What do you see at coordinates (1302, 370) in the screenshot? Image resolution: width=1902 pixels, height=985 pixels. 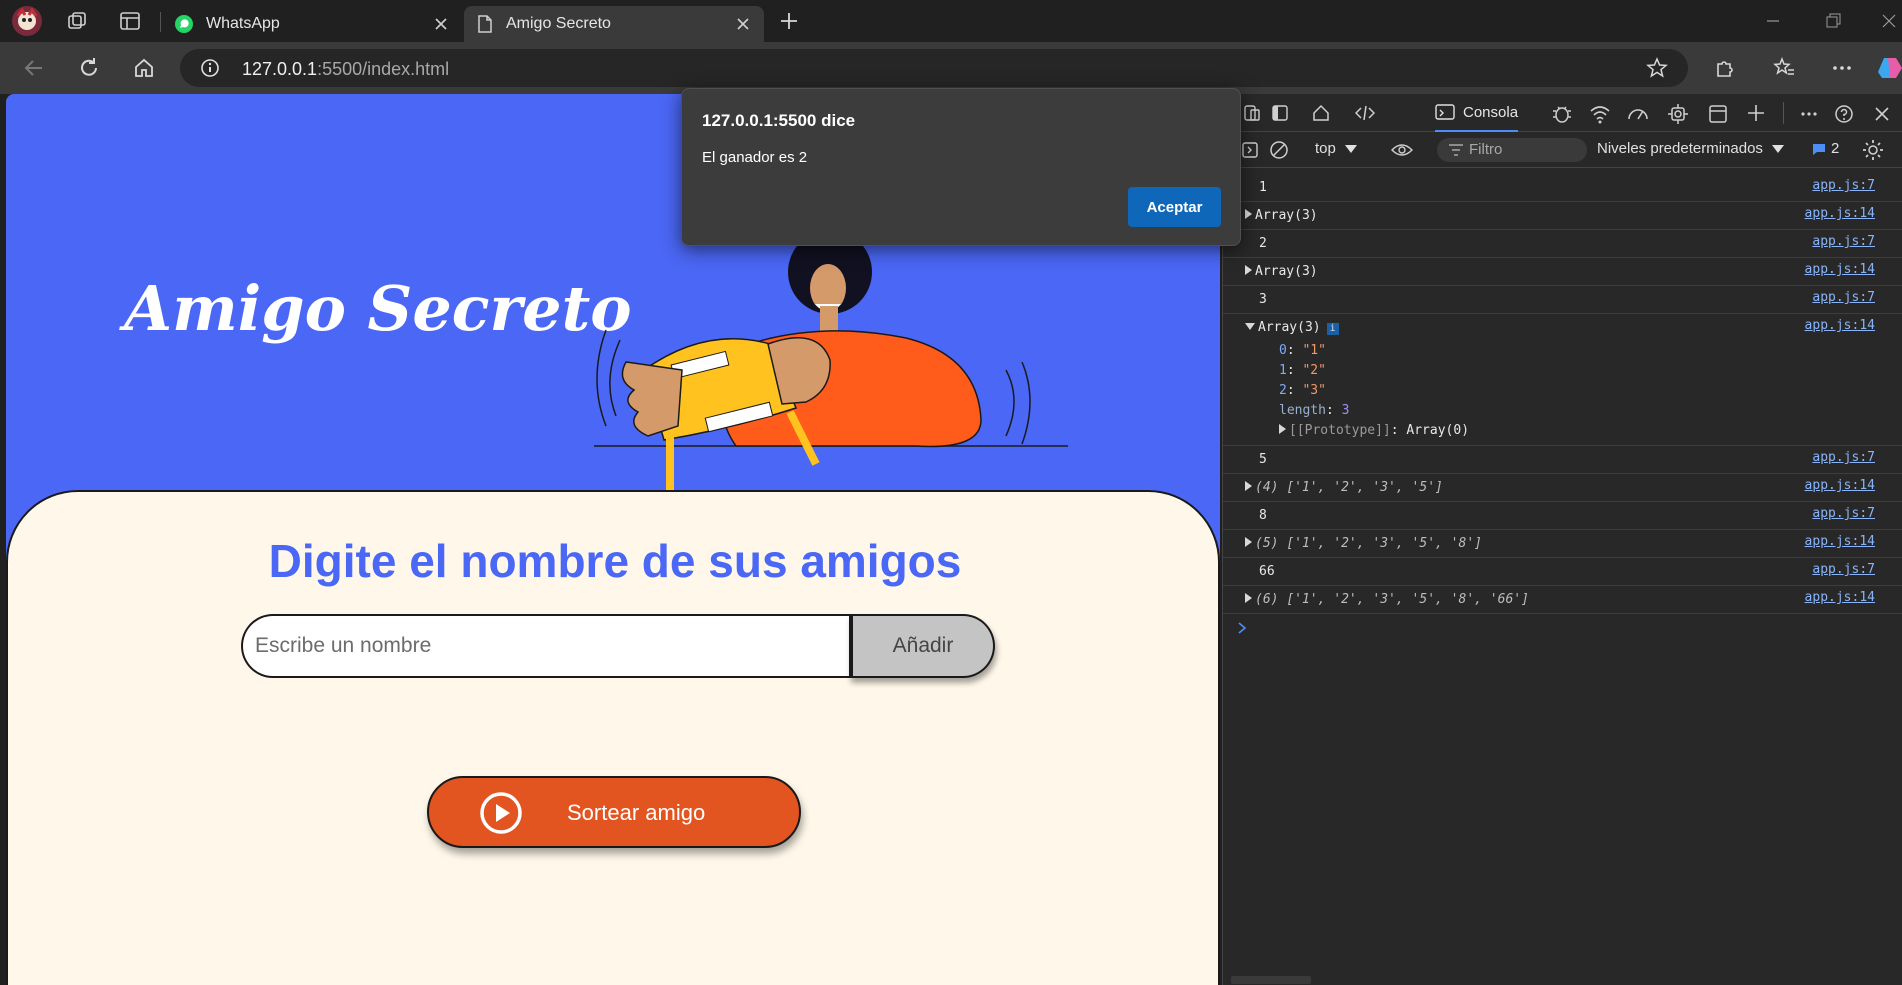 I see `array-entry: 1: "2"` at bounding box center [1302, 370].